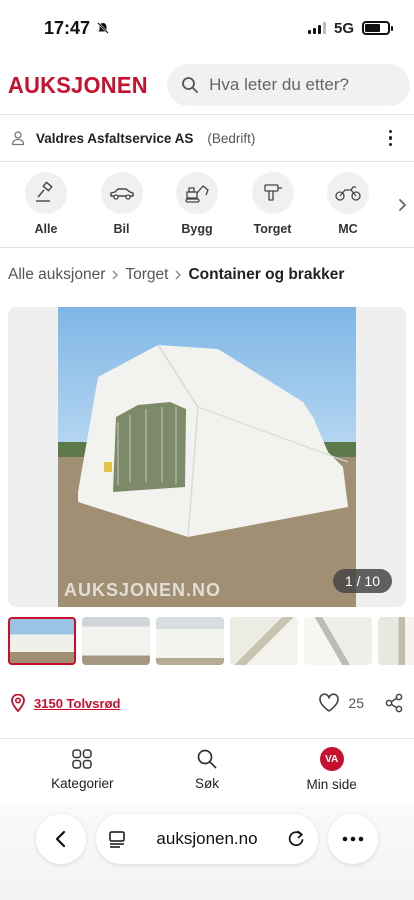  I want to click on like-count: 25, so click(356, 703).